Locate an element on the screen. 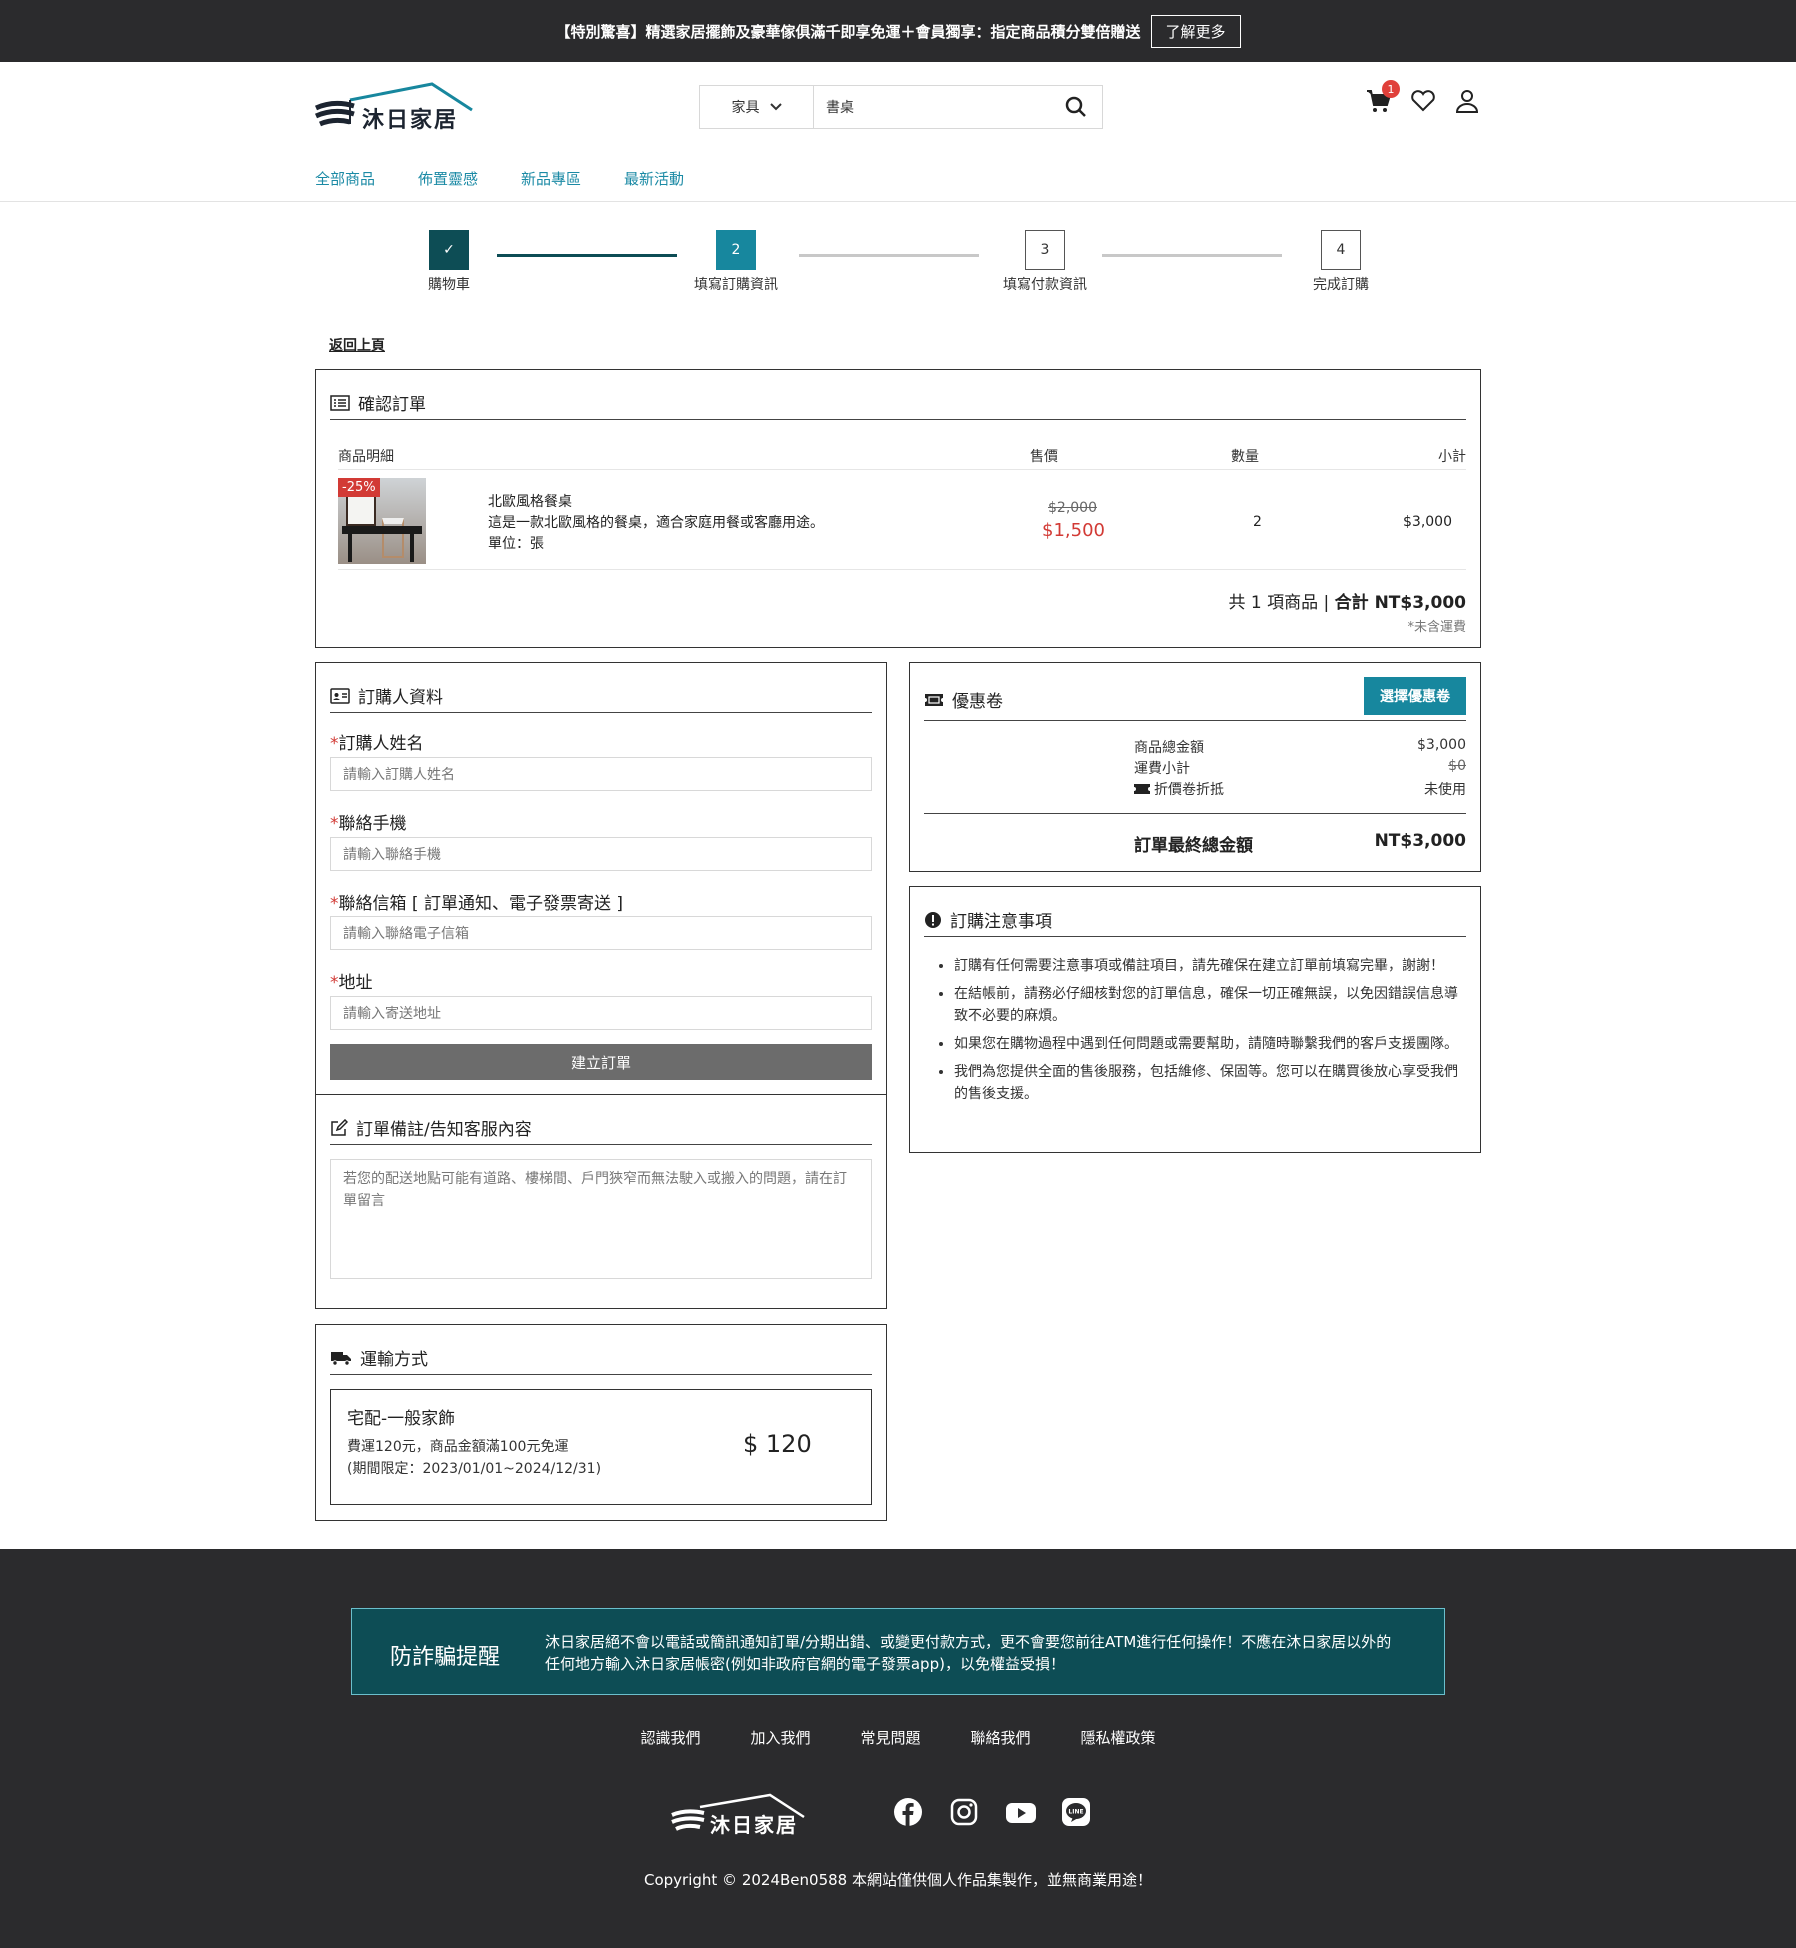 The height and width of the screenshot is (1948, 1796). search-button is located at coordinates (1076, 107).